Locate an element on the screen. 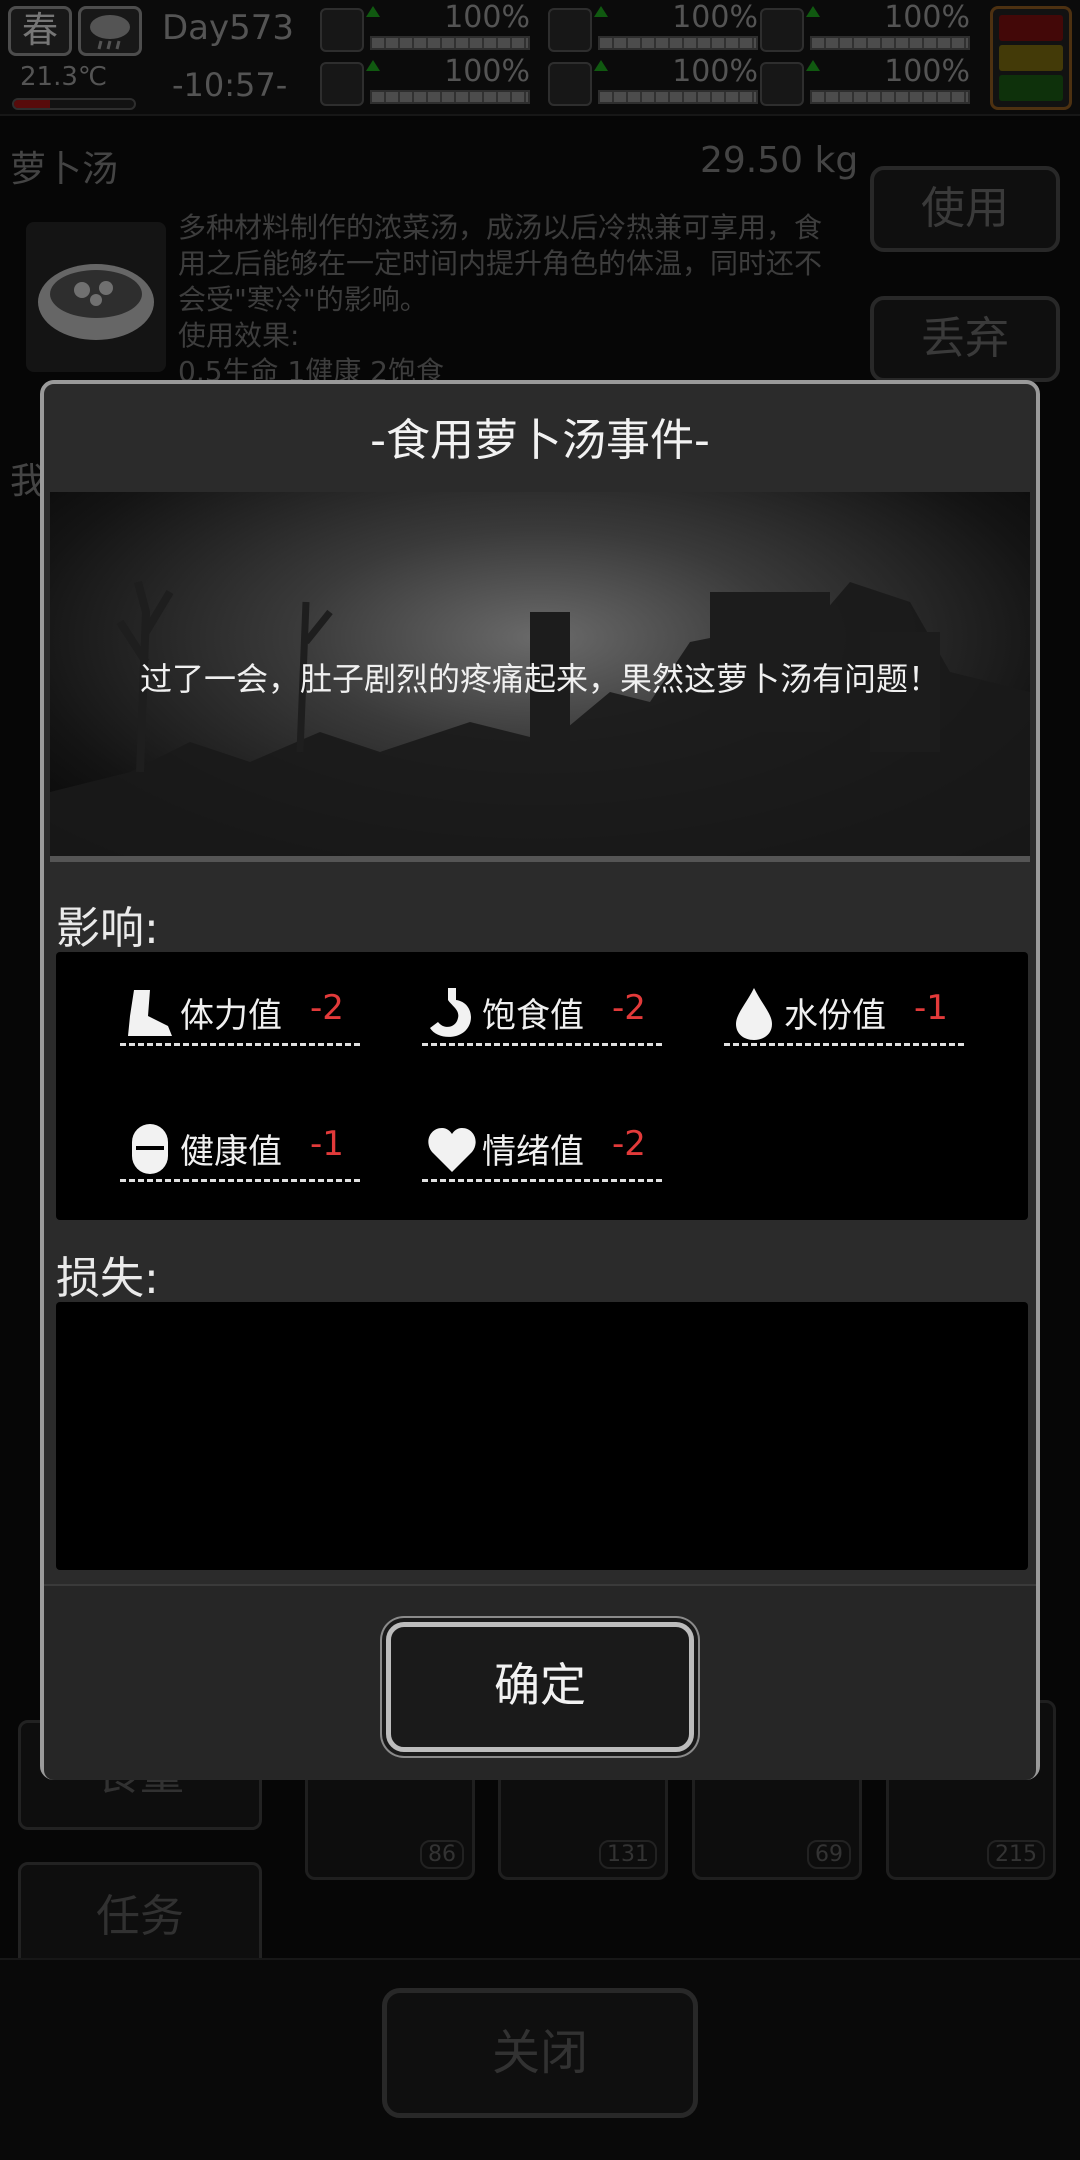  effect-hydration: 水份值 -1 is located at coordinates (844, 1014).